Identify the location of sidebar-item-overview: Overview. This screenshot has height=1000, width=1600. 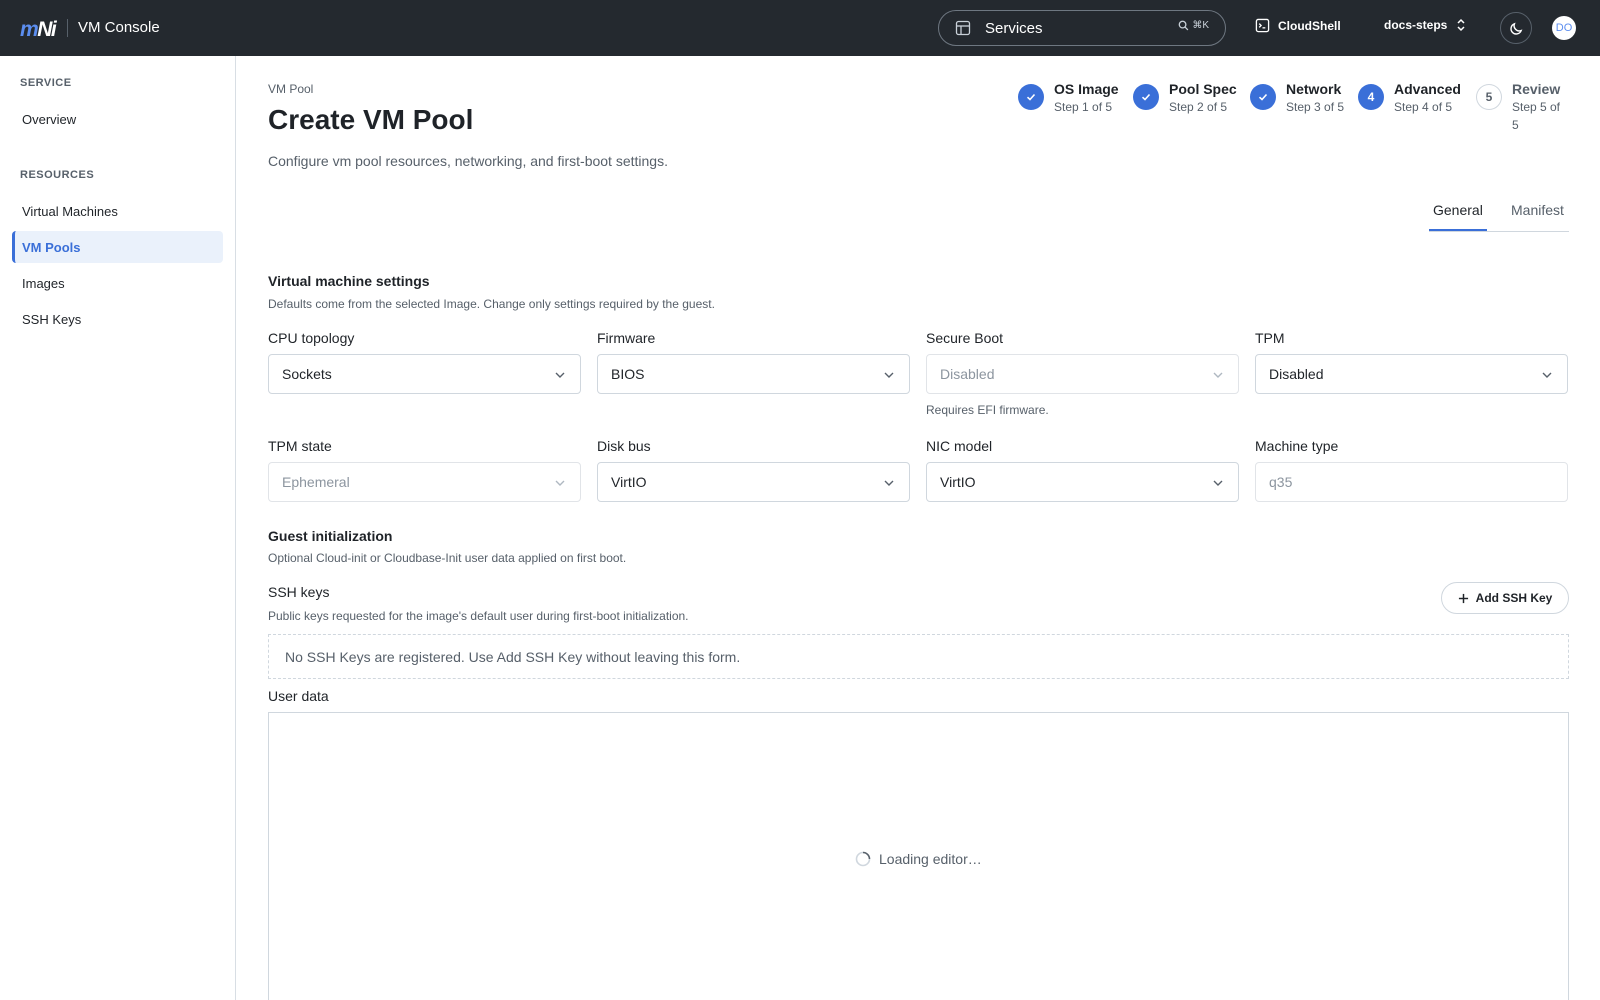
(117, 119).